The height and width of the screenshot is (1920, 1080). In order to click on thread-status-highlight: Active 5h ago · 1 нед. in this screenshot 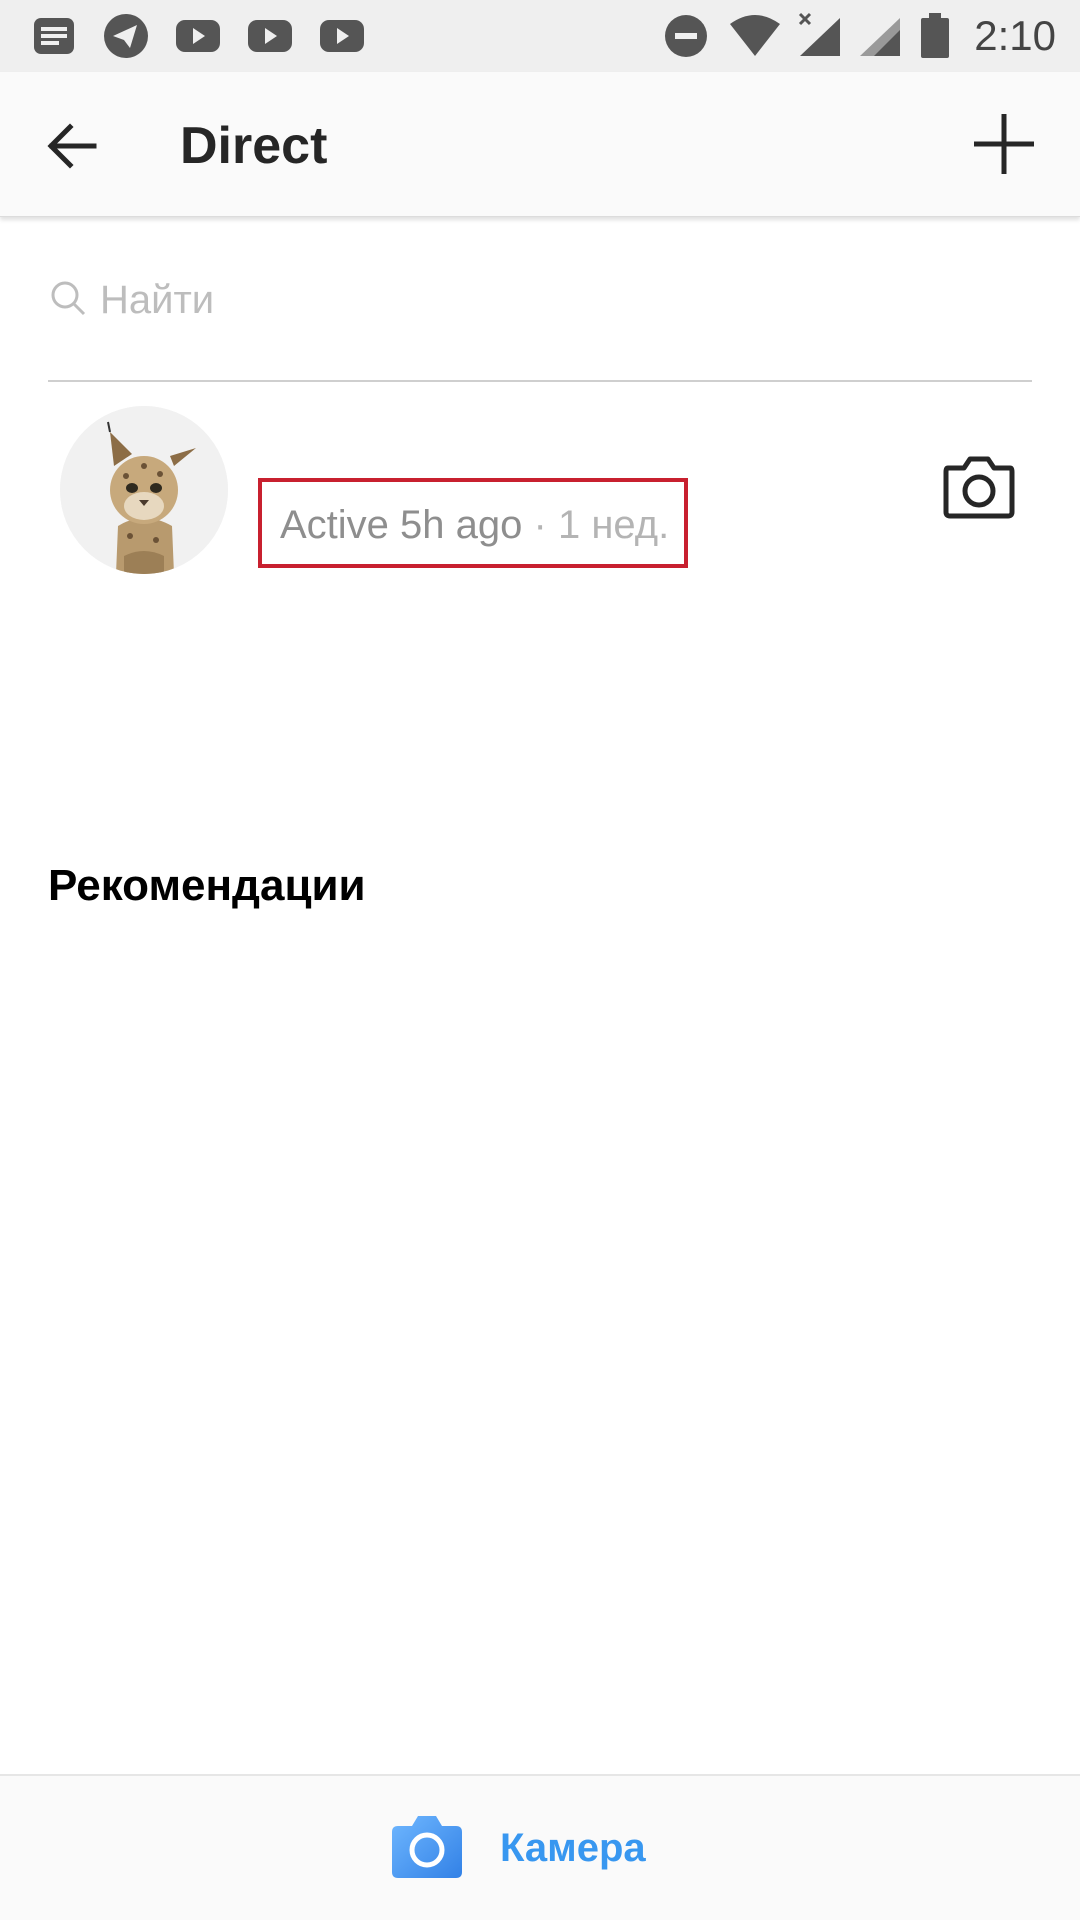, I will do `click(473, 523)`.